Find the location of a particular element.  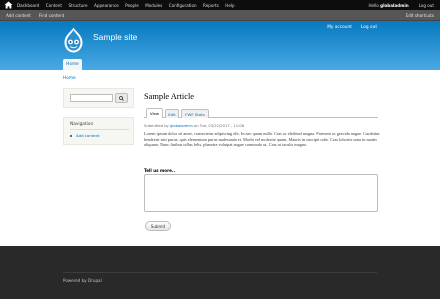

site-name: Sample site is located at coordinates (115, 37).